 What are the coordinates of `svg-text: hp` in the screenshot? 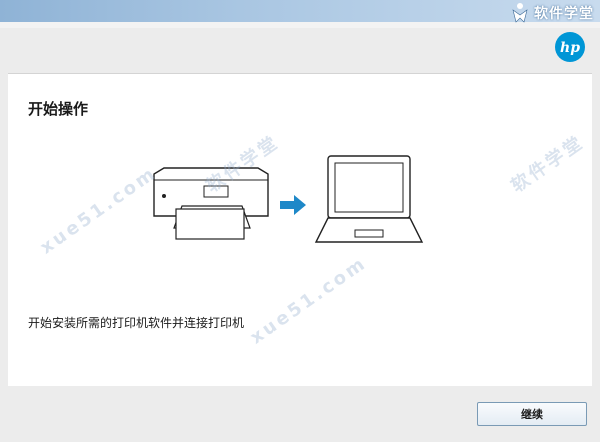 It's located at (570, 48).